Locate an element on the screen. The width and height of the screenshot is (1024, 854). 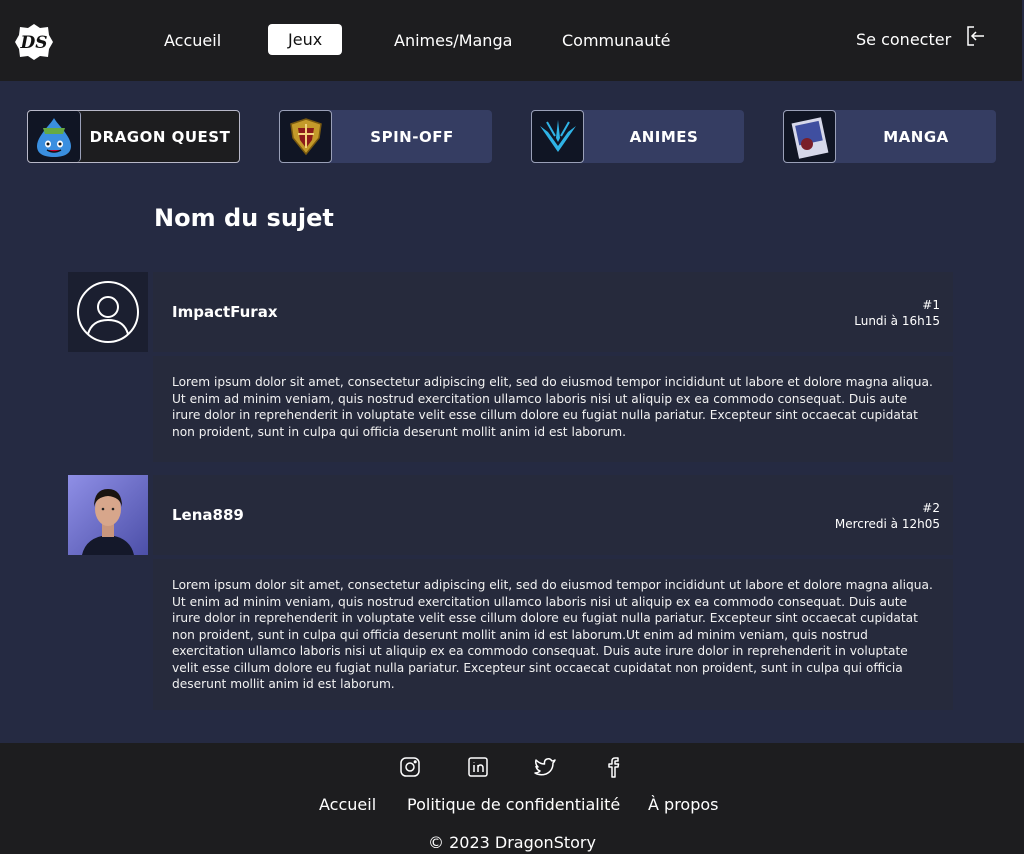
post-meta: #2 Mercredi à 12h05 is located at coordinates (887, 516).